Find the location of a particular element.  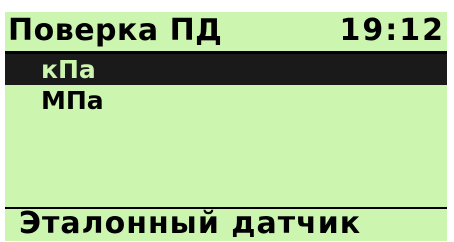

clock-time: 19:12 is located at coordinates (392, 30).